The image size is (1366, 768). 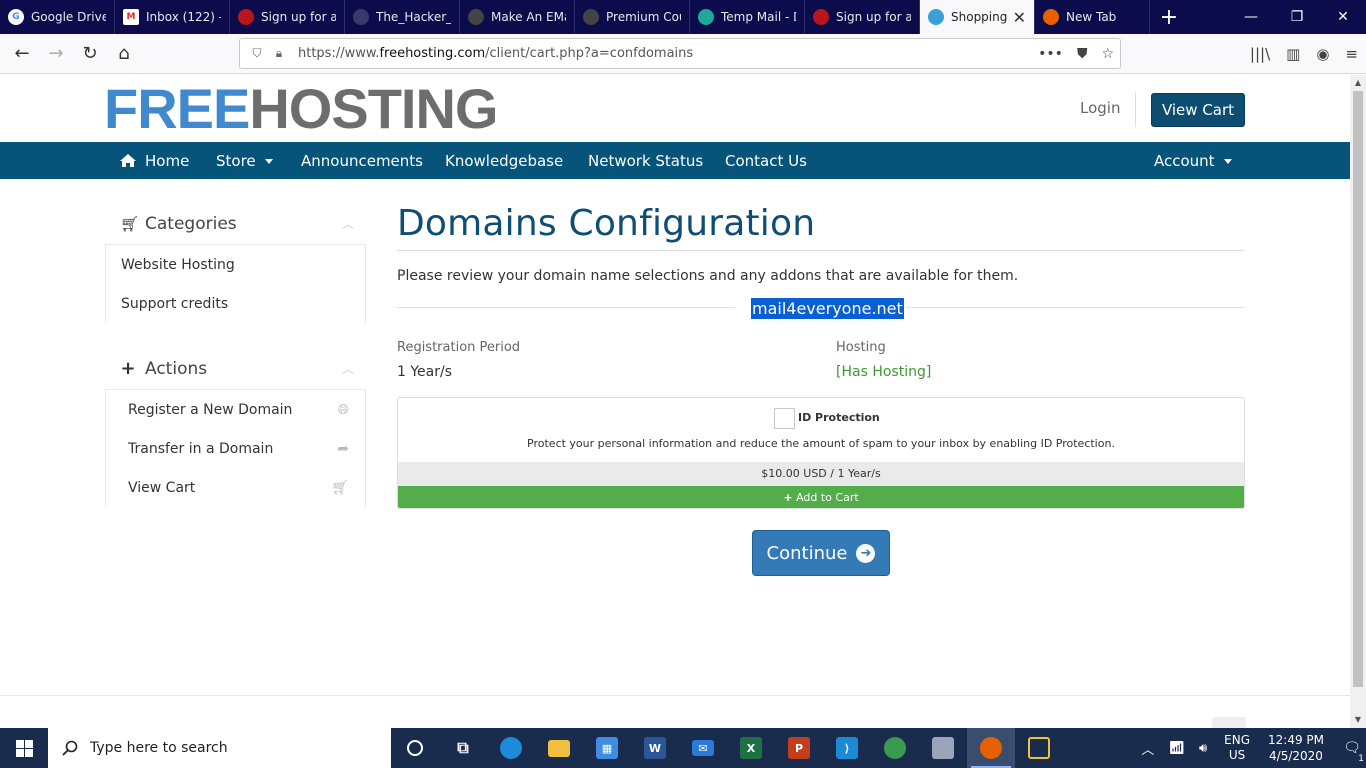 What do you see at coordinates (1358, 83) in the screenshot?
I see `scroll-up-icon: ▲` at bounding box center [1358, 83].